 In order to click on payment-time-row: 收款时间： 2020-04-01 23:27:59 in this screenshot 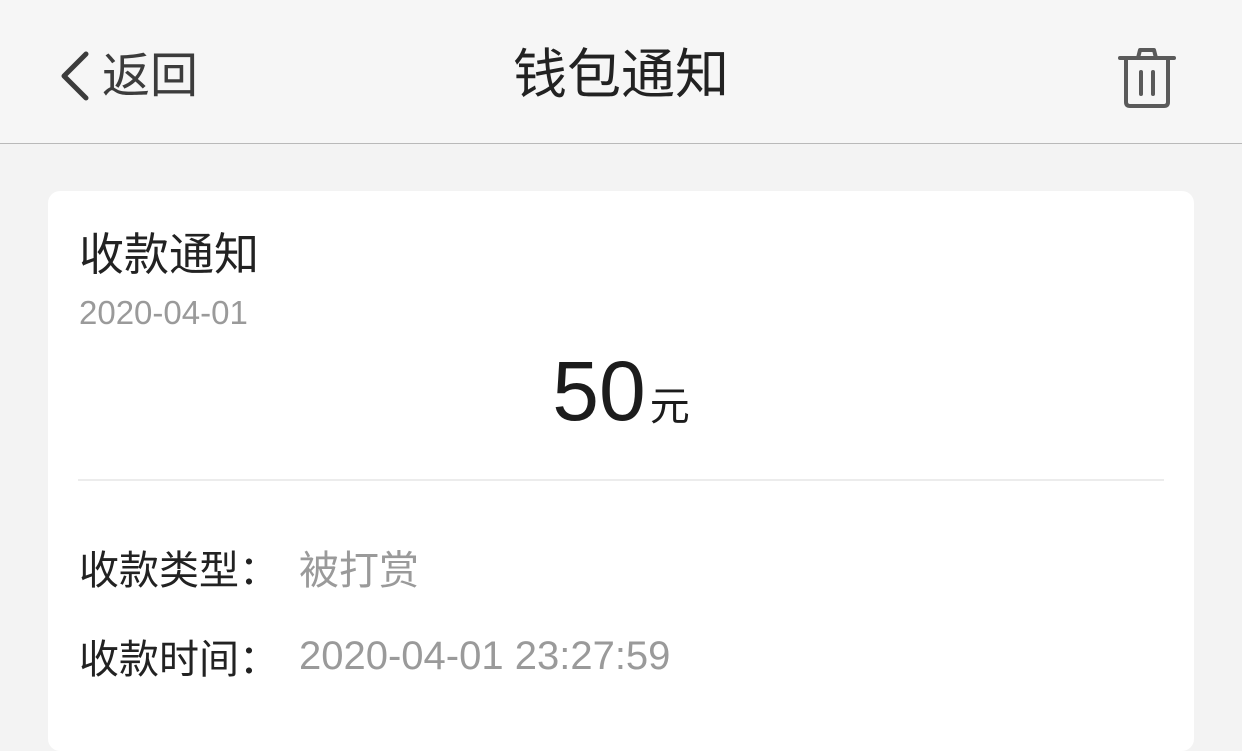, I will do `click(374, 656)`.